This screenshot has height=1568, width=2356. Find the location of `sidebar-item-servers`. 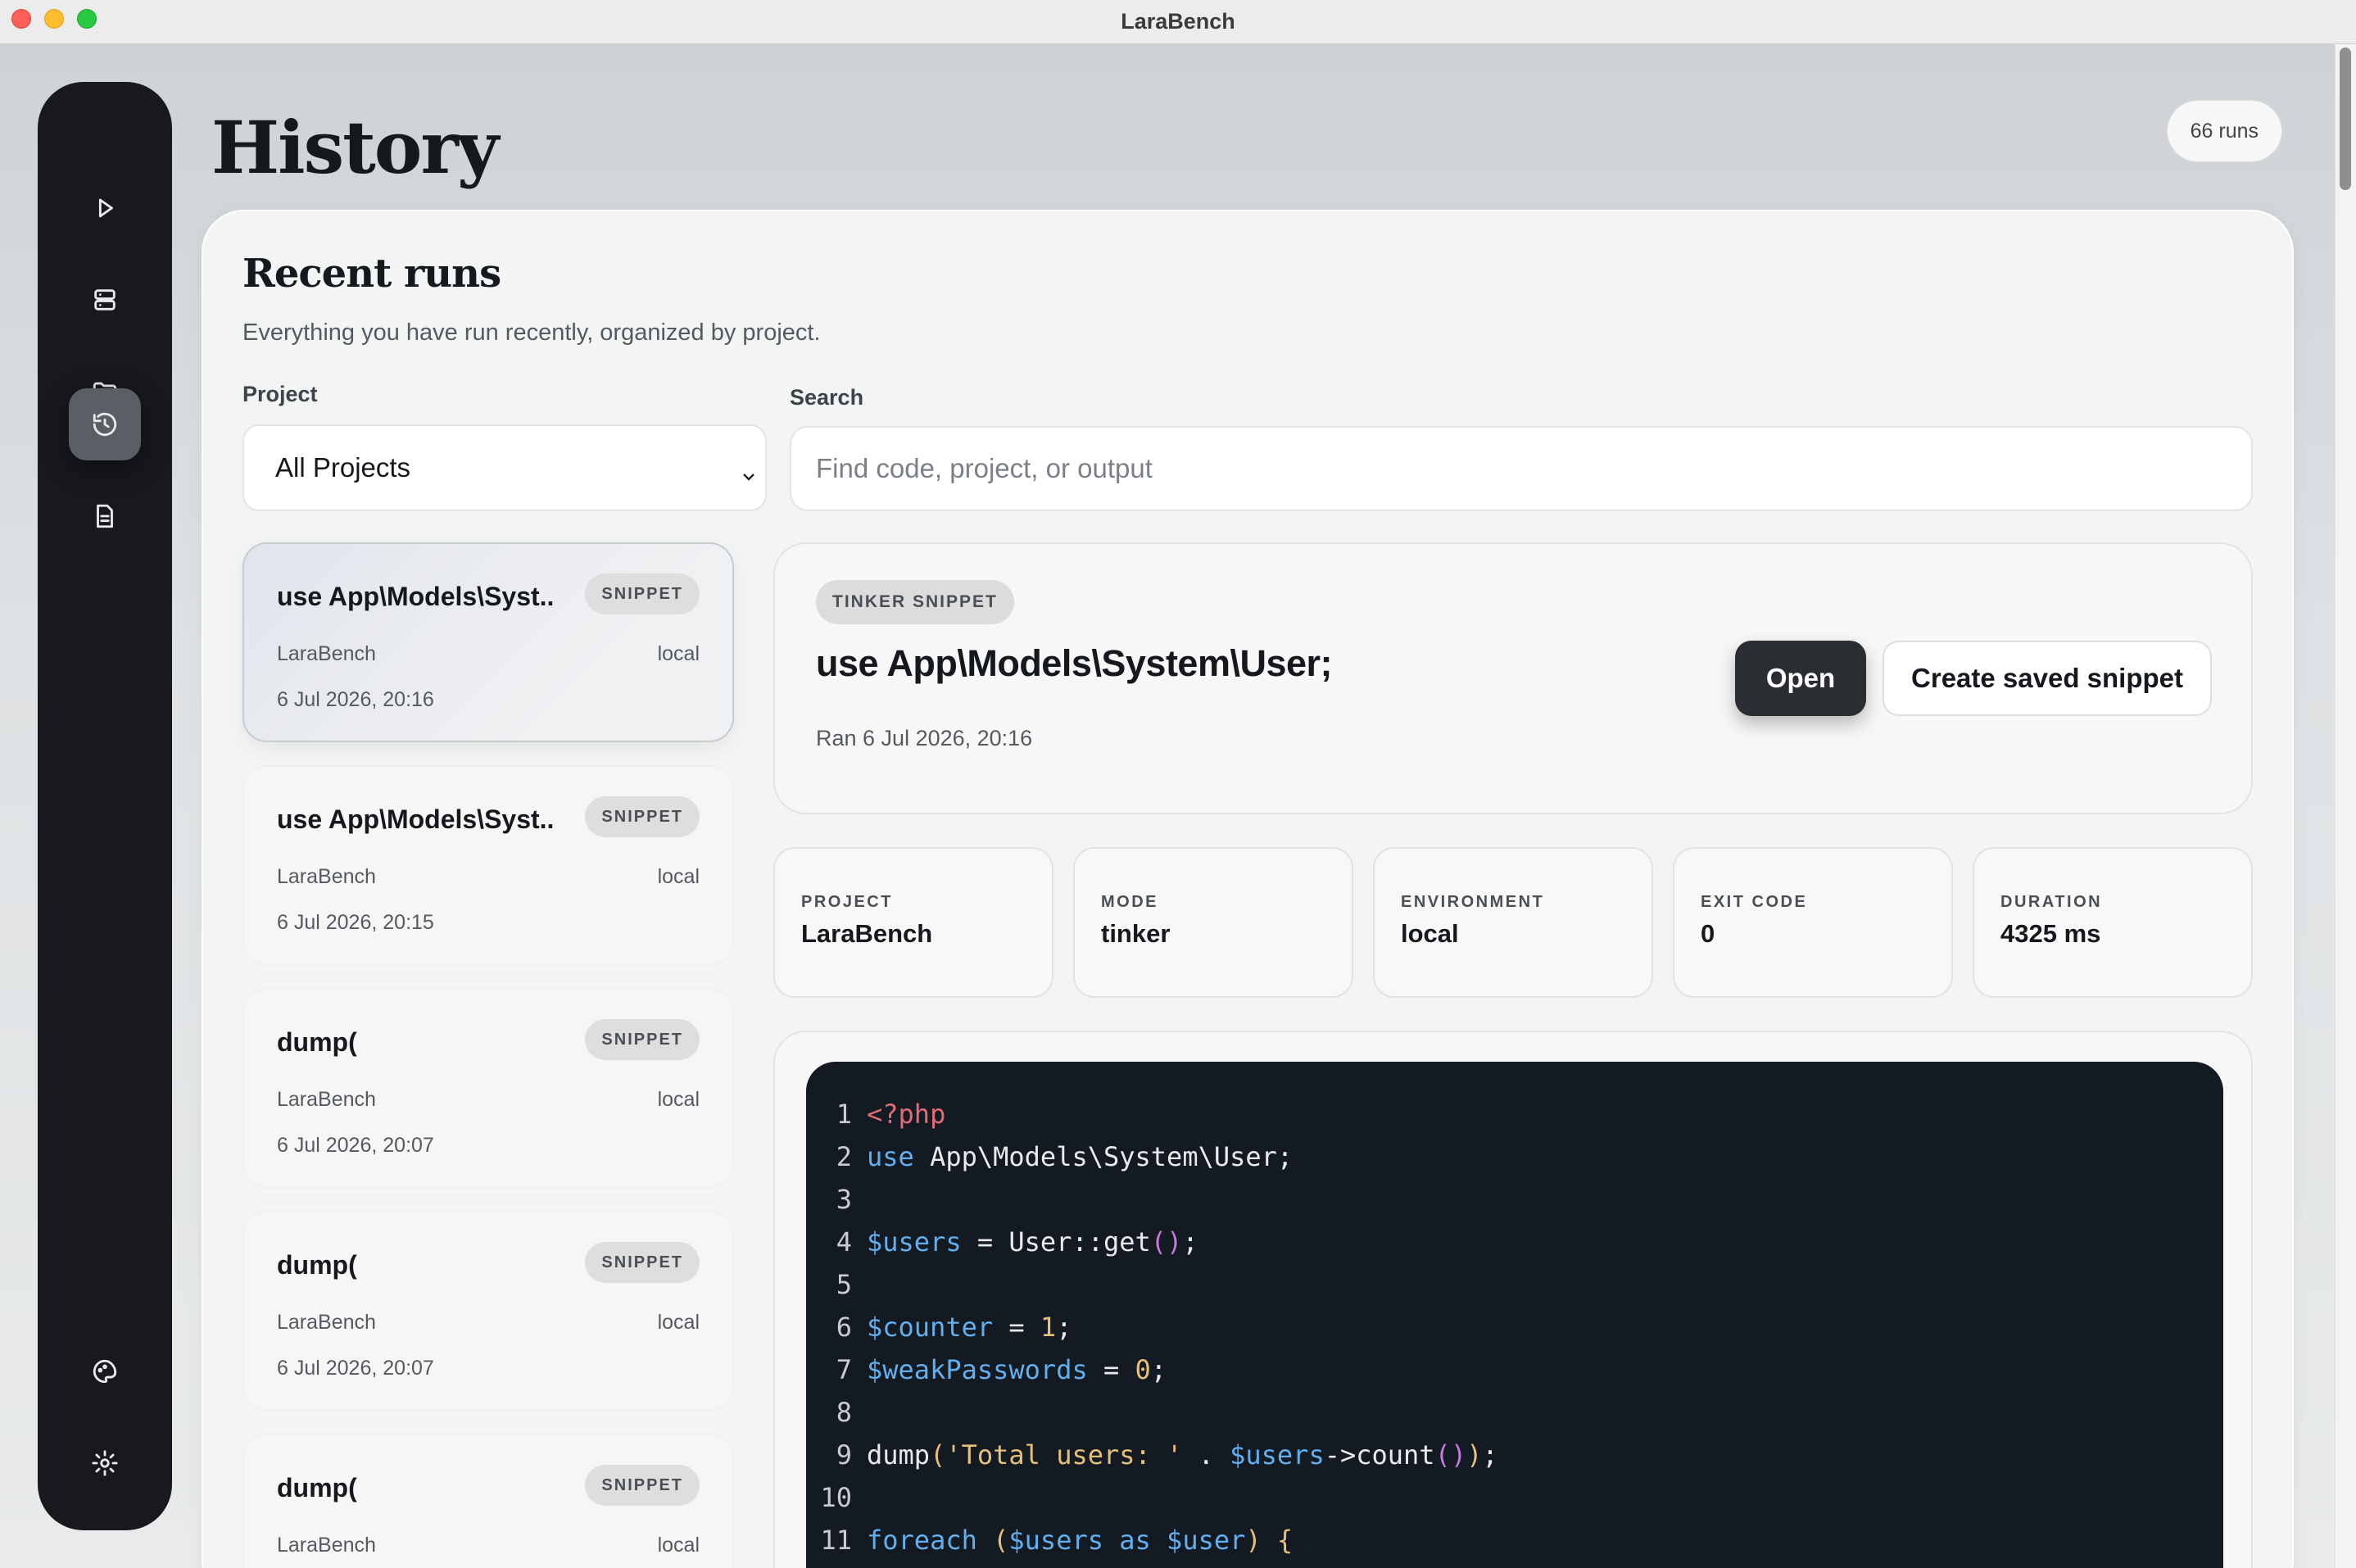

sidebar-item-servers is located at coordinates (105, 300).